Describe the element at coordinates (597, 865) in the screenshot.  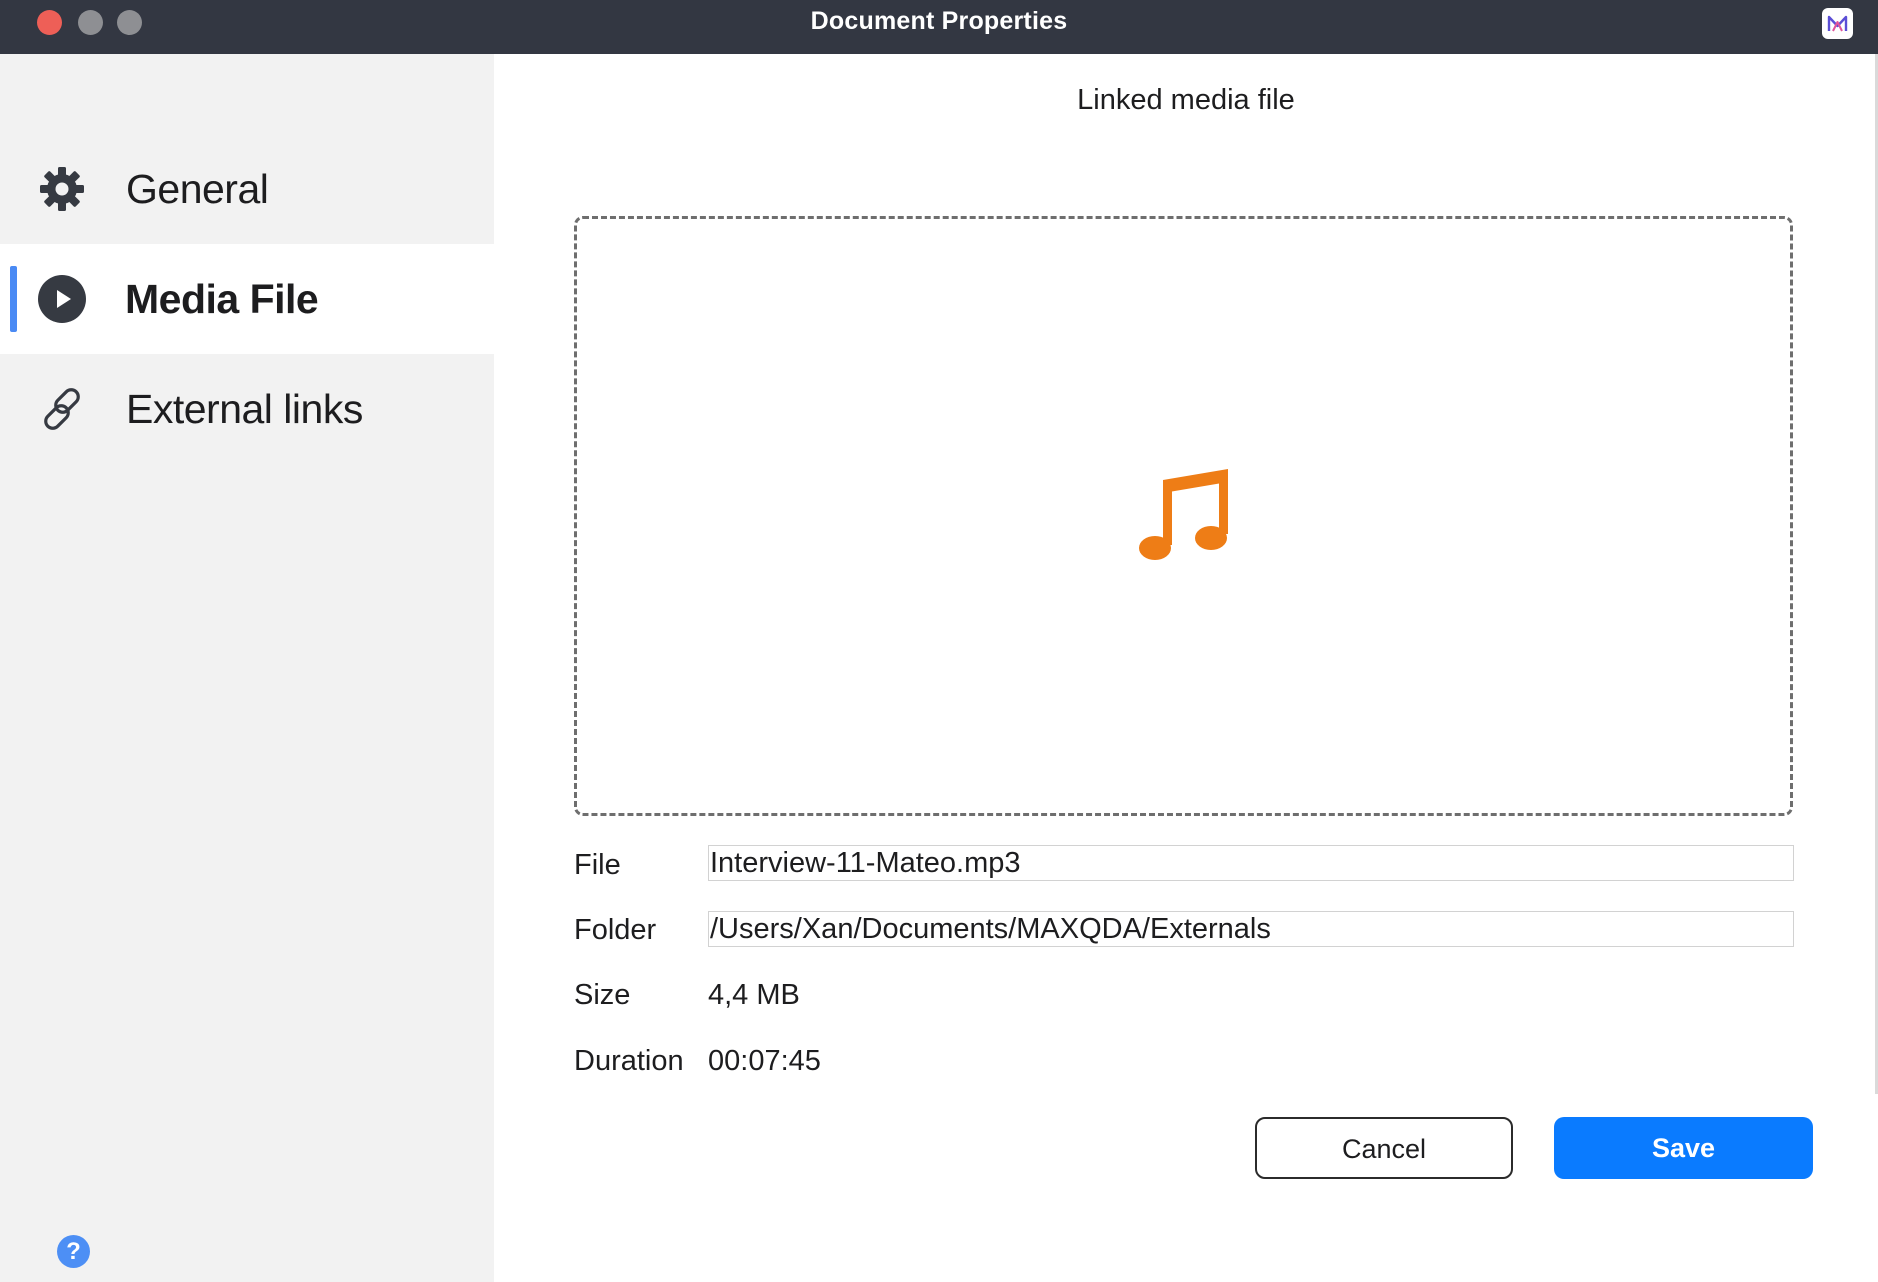
I see `file-label: File` at that location.